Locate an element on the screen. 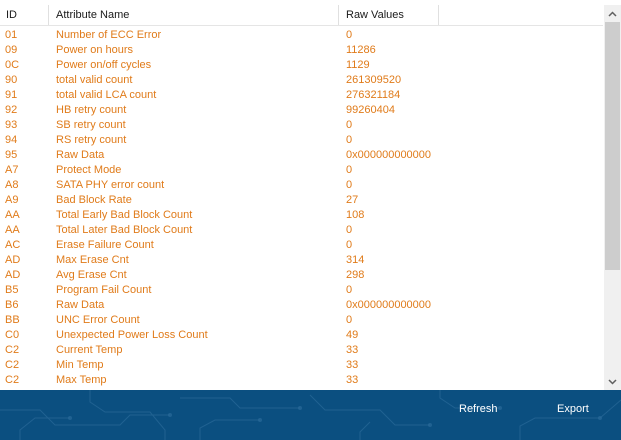  table-row: C2 Max Temp 33 is located at coordinates (301, 380).